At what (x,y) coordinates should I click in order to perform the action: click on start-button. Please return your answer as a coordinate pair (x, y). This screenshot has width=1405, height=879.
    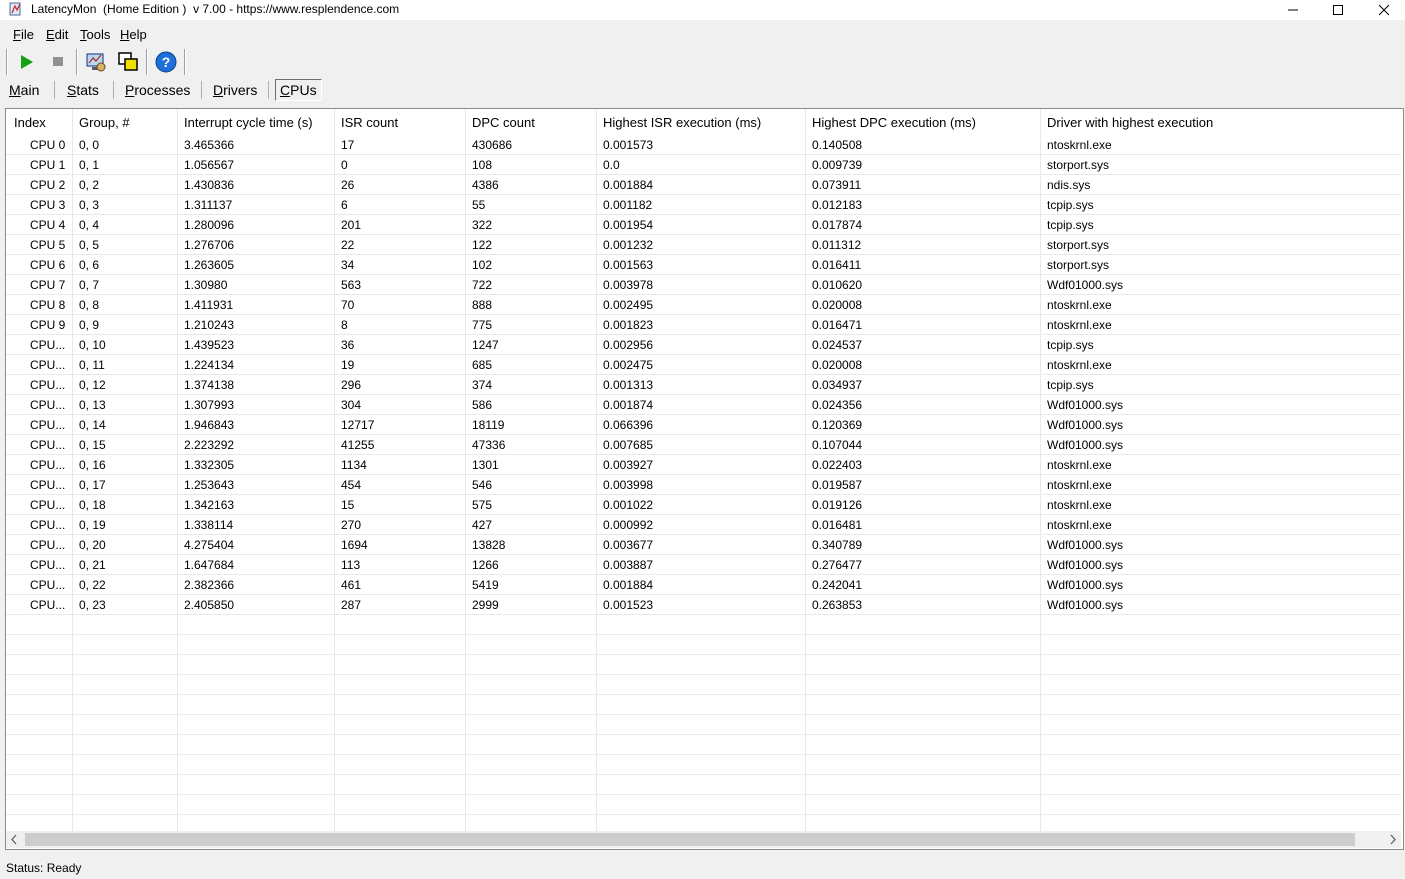
    Looking at the image, I should click on (26, 62).